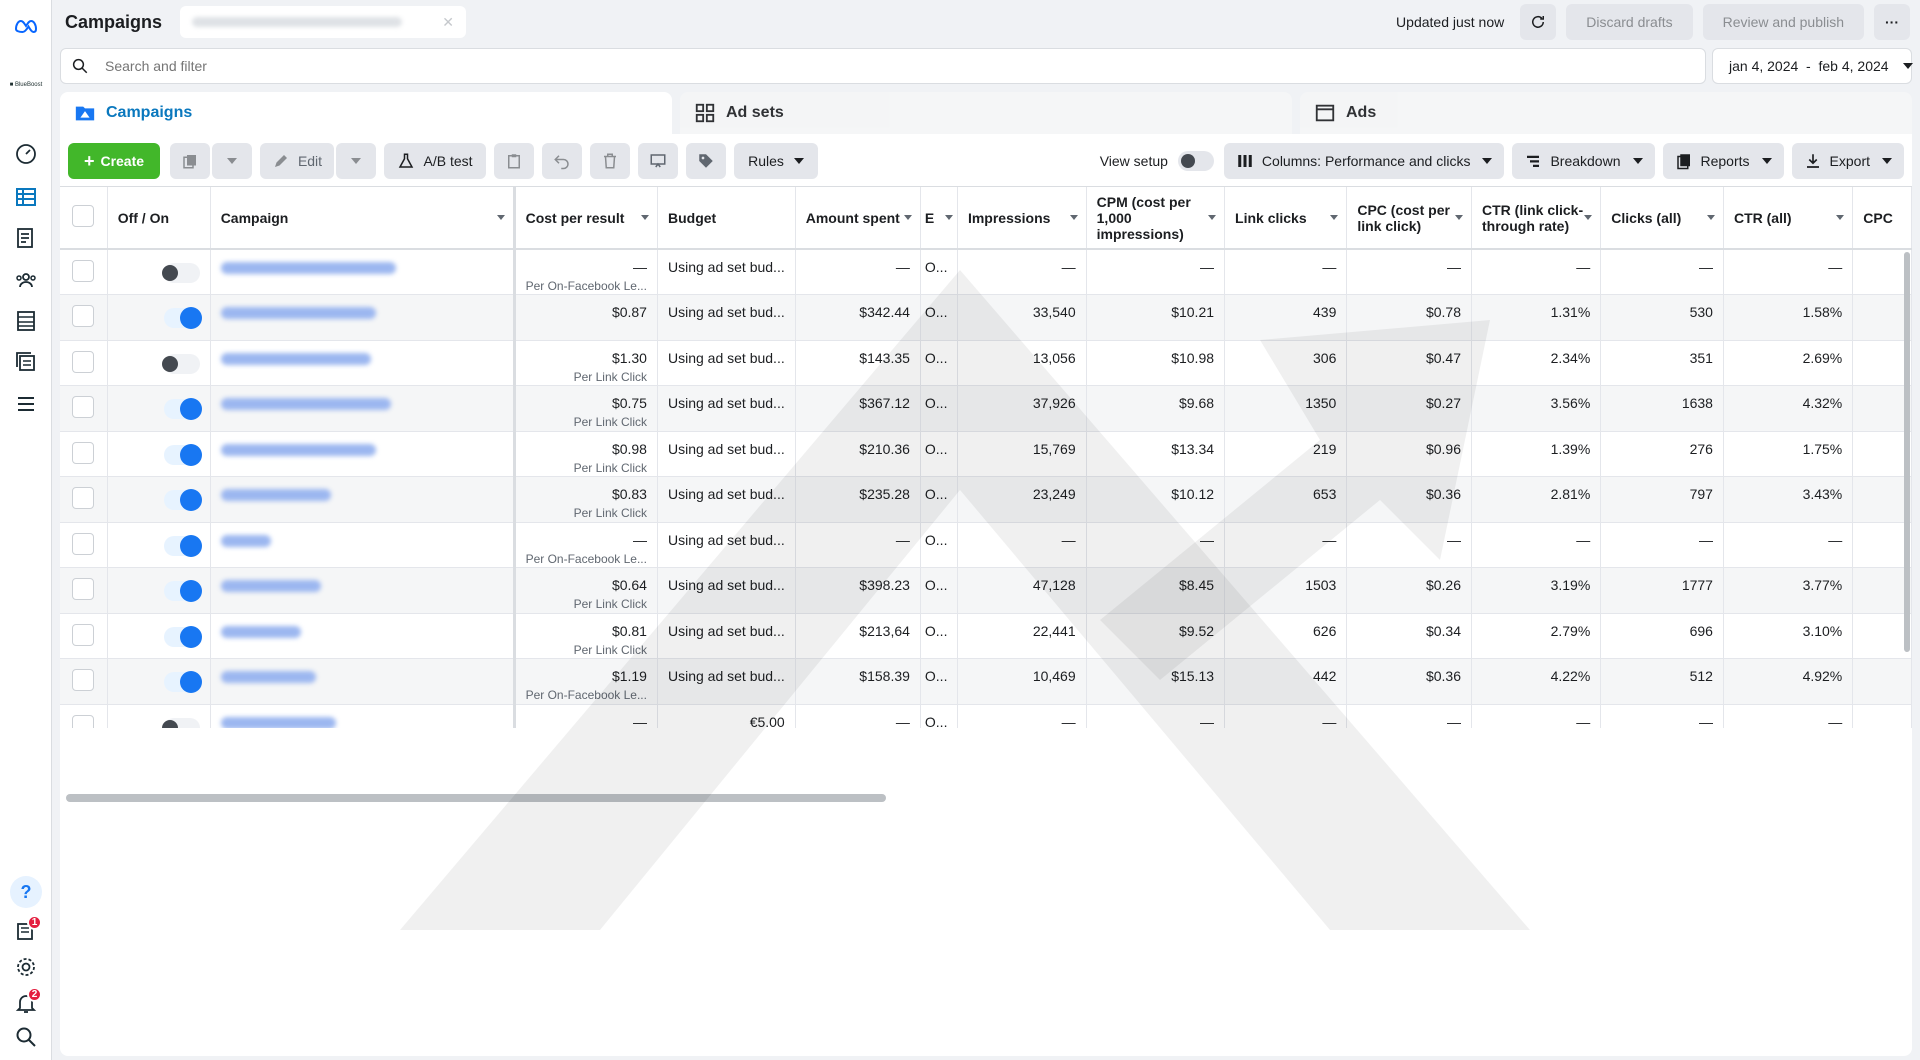  Describe the element at coordinates (26, 26) in the screenshot. I see `meta-logo-icon` at that location.